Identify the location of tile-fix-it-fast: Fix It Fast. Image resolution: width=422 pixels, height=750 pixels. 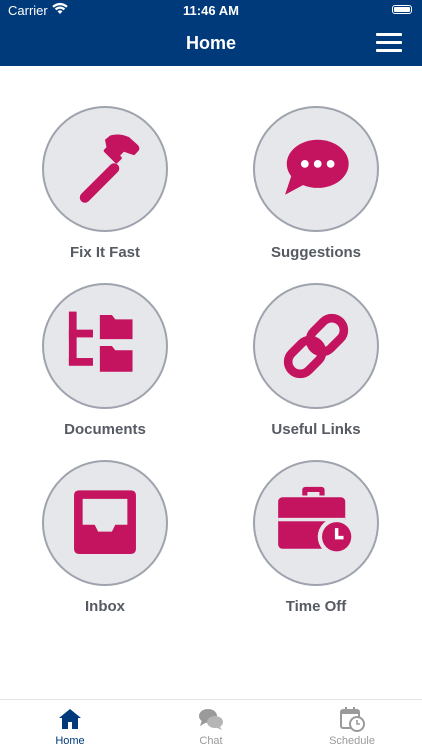
(105, 163).